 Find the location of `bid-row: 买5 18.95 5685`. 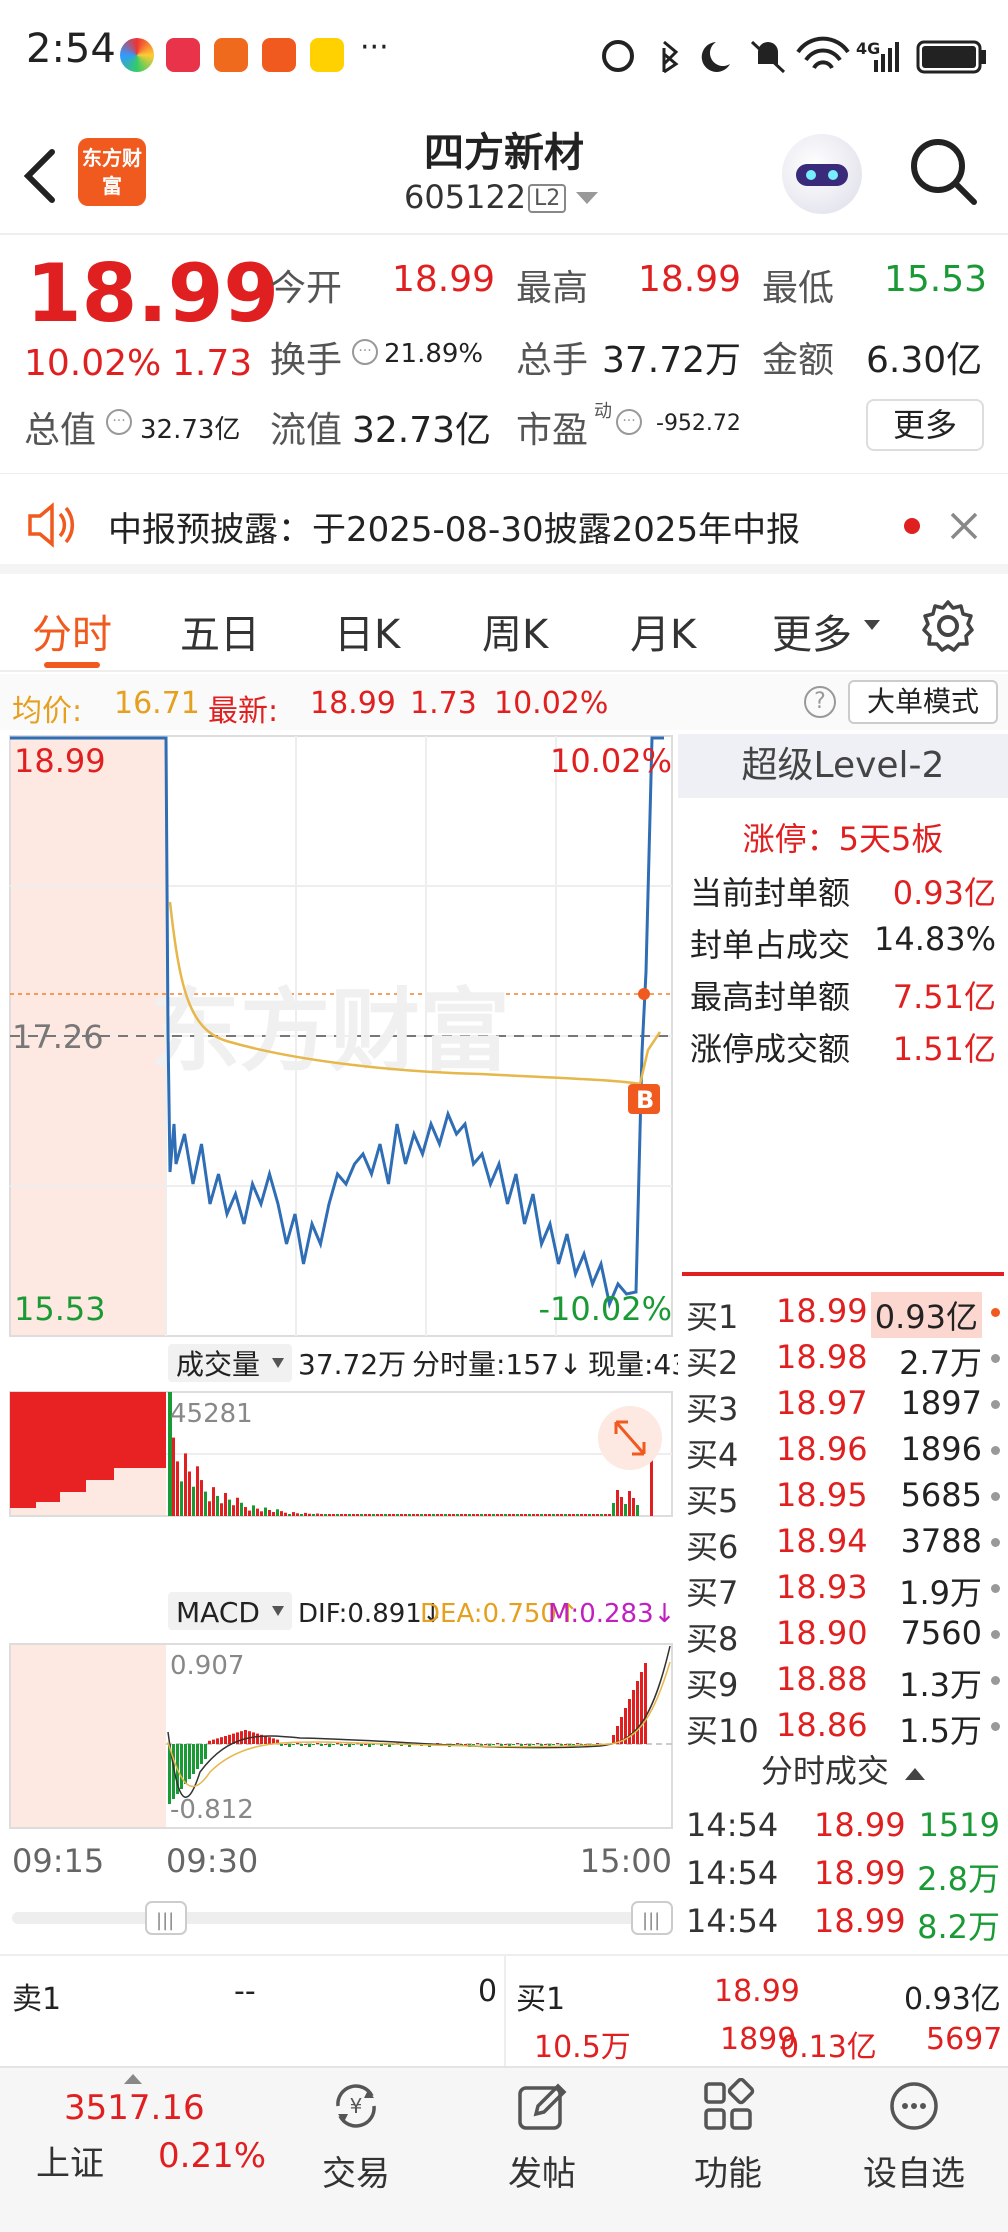

bid-row: 买5 18.95 5685 is located at coordinates (843, 1496).